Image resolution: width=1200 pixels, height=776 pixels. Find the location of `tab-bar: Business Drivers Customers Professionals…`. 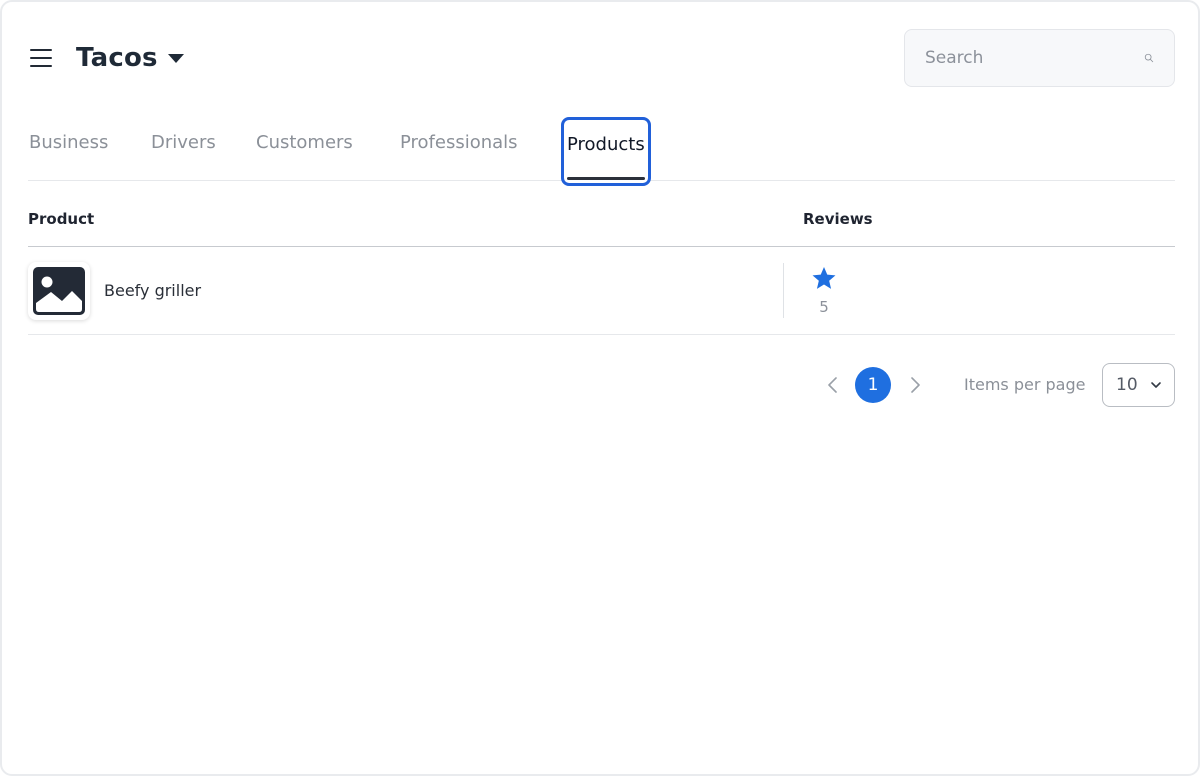

tab-bar: Business Drivers Customers Professionals… is located at coordinates (601, 149).